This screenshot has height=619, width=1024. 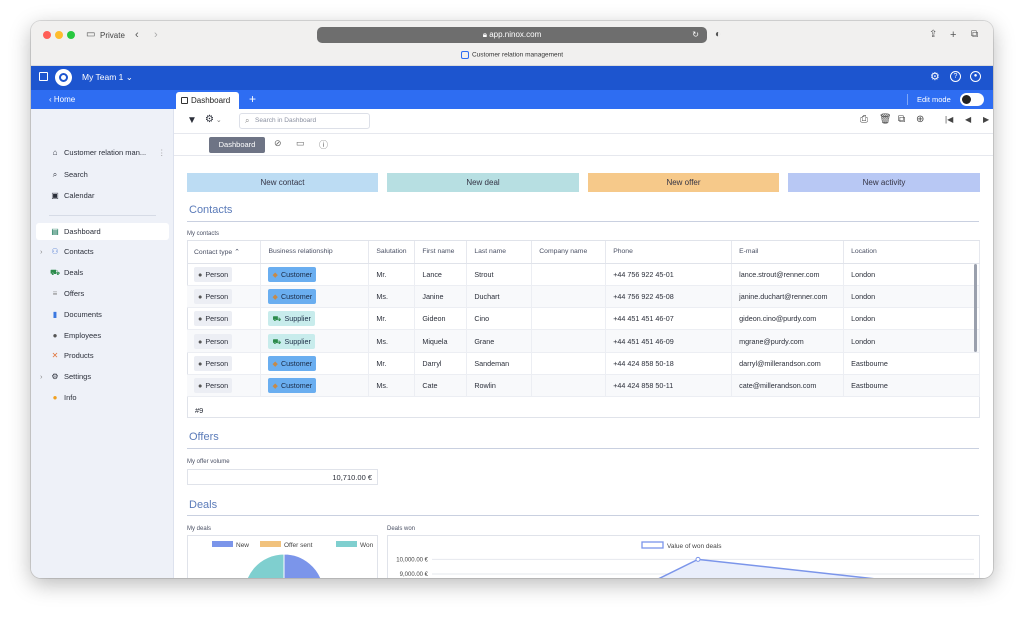 I want to click on column-header: Company name, so click(x=569, y=252).